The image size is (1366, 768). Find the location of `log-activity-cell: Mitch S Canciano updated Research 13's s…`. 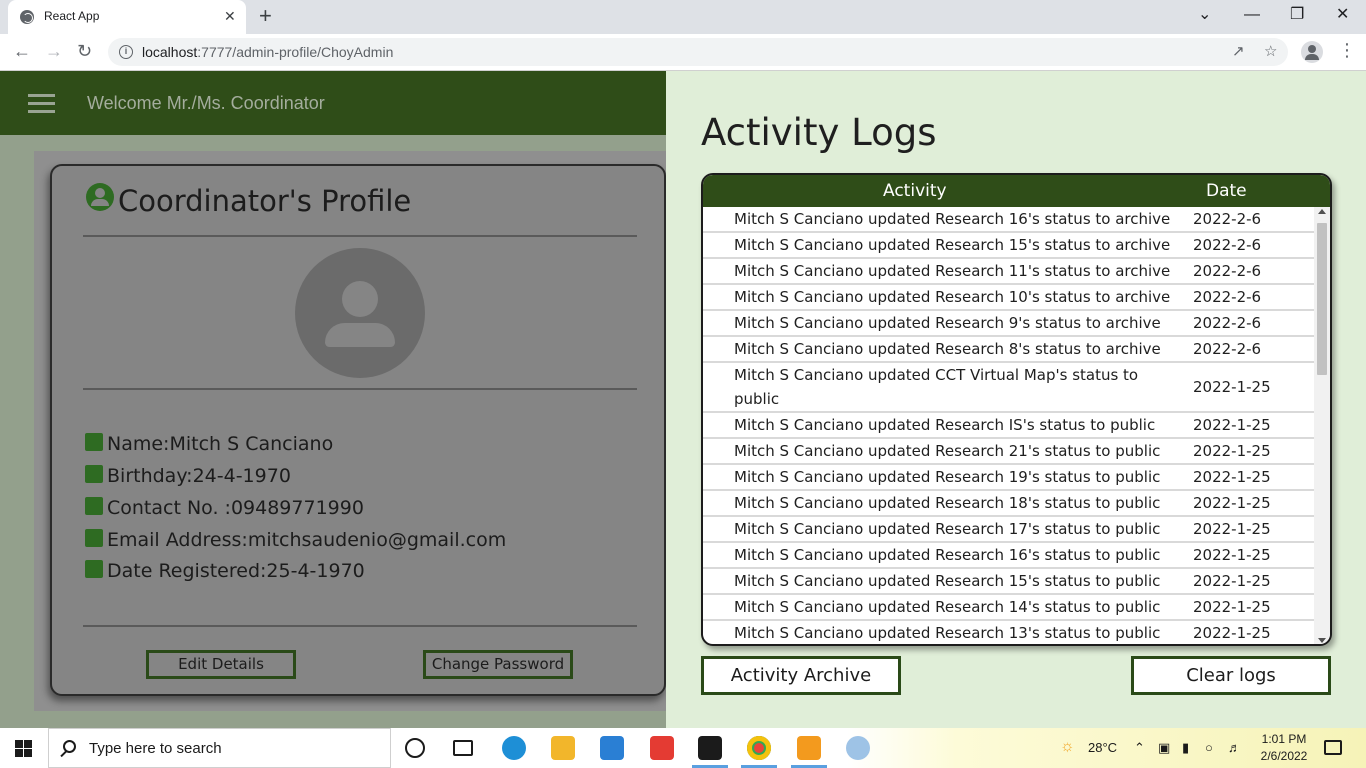

log-activity-cell: Mitch S Canciano updated Research 13's s… is located at coordinates (947, 633).